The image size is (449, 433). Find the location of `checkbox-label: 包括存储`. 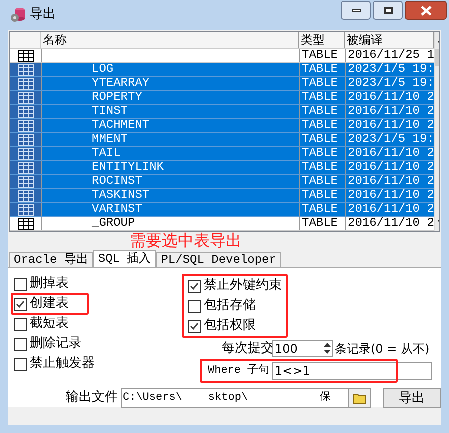

checkbox-label: 包括存储 is located at coordinates (230, 306).